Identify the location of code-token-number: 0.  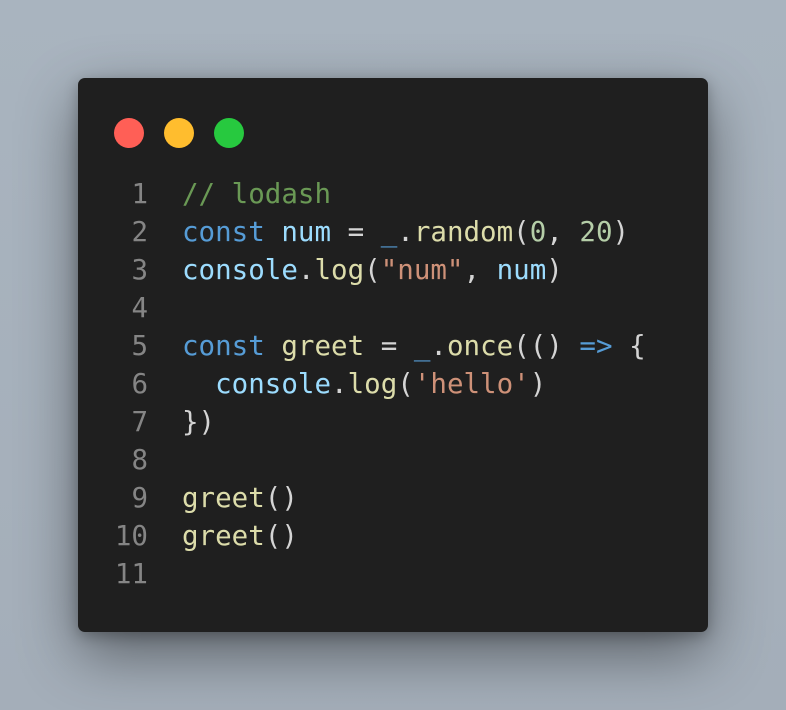
(538, 232).